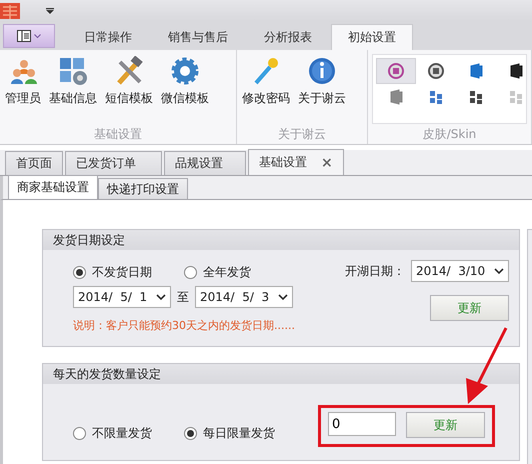 The width and height of the screenshot is (532, 464). I want to click on tab-label: 品规设置, so click(199, 163).